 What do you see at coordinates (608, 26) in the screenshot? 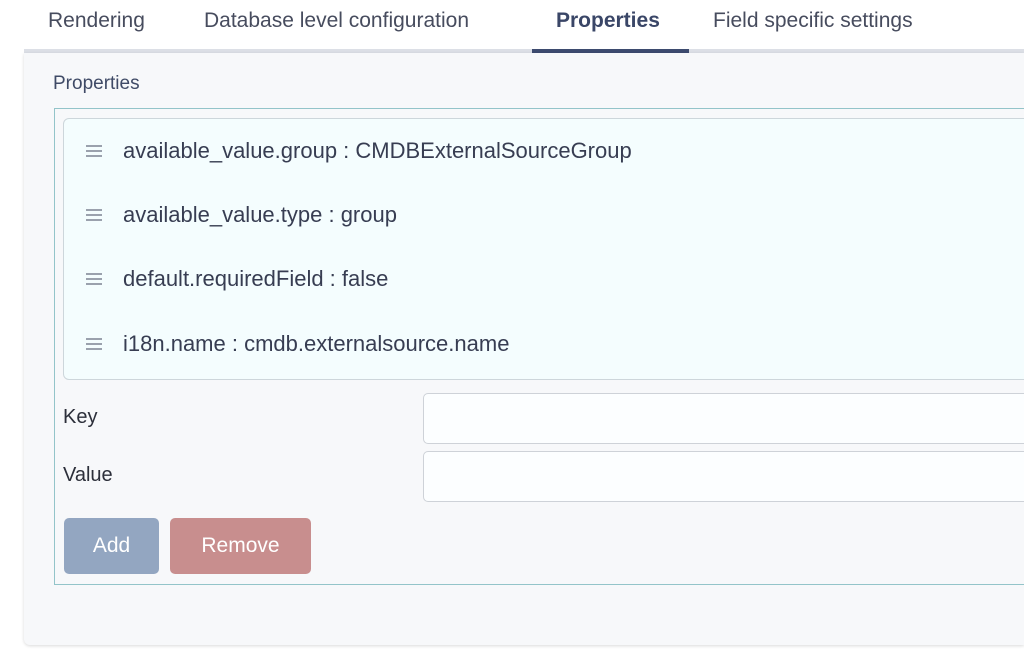
I see `tab-properties: Properties` at bounding box center [608, 26].